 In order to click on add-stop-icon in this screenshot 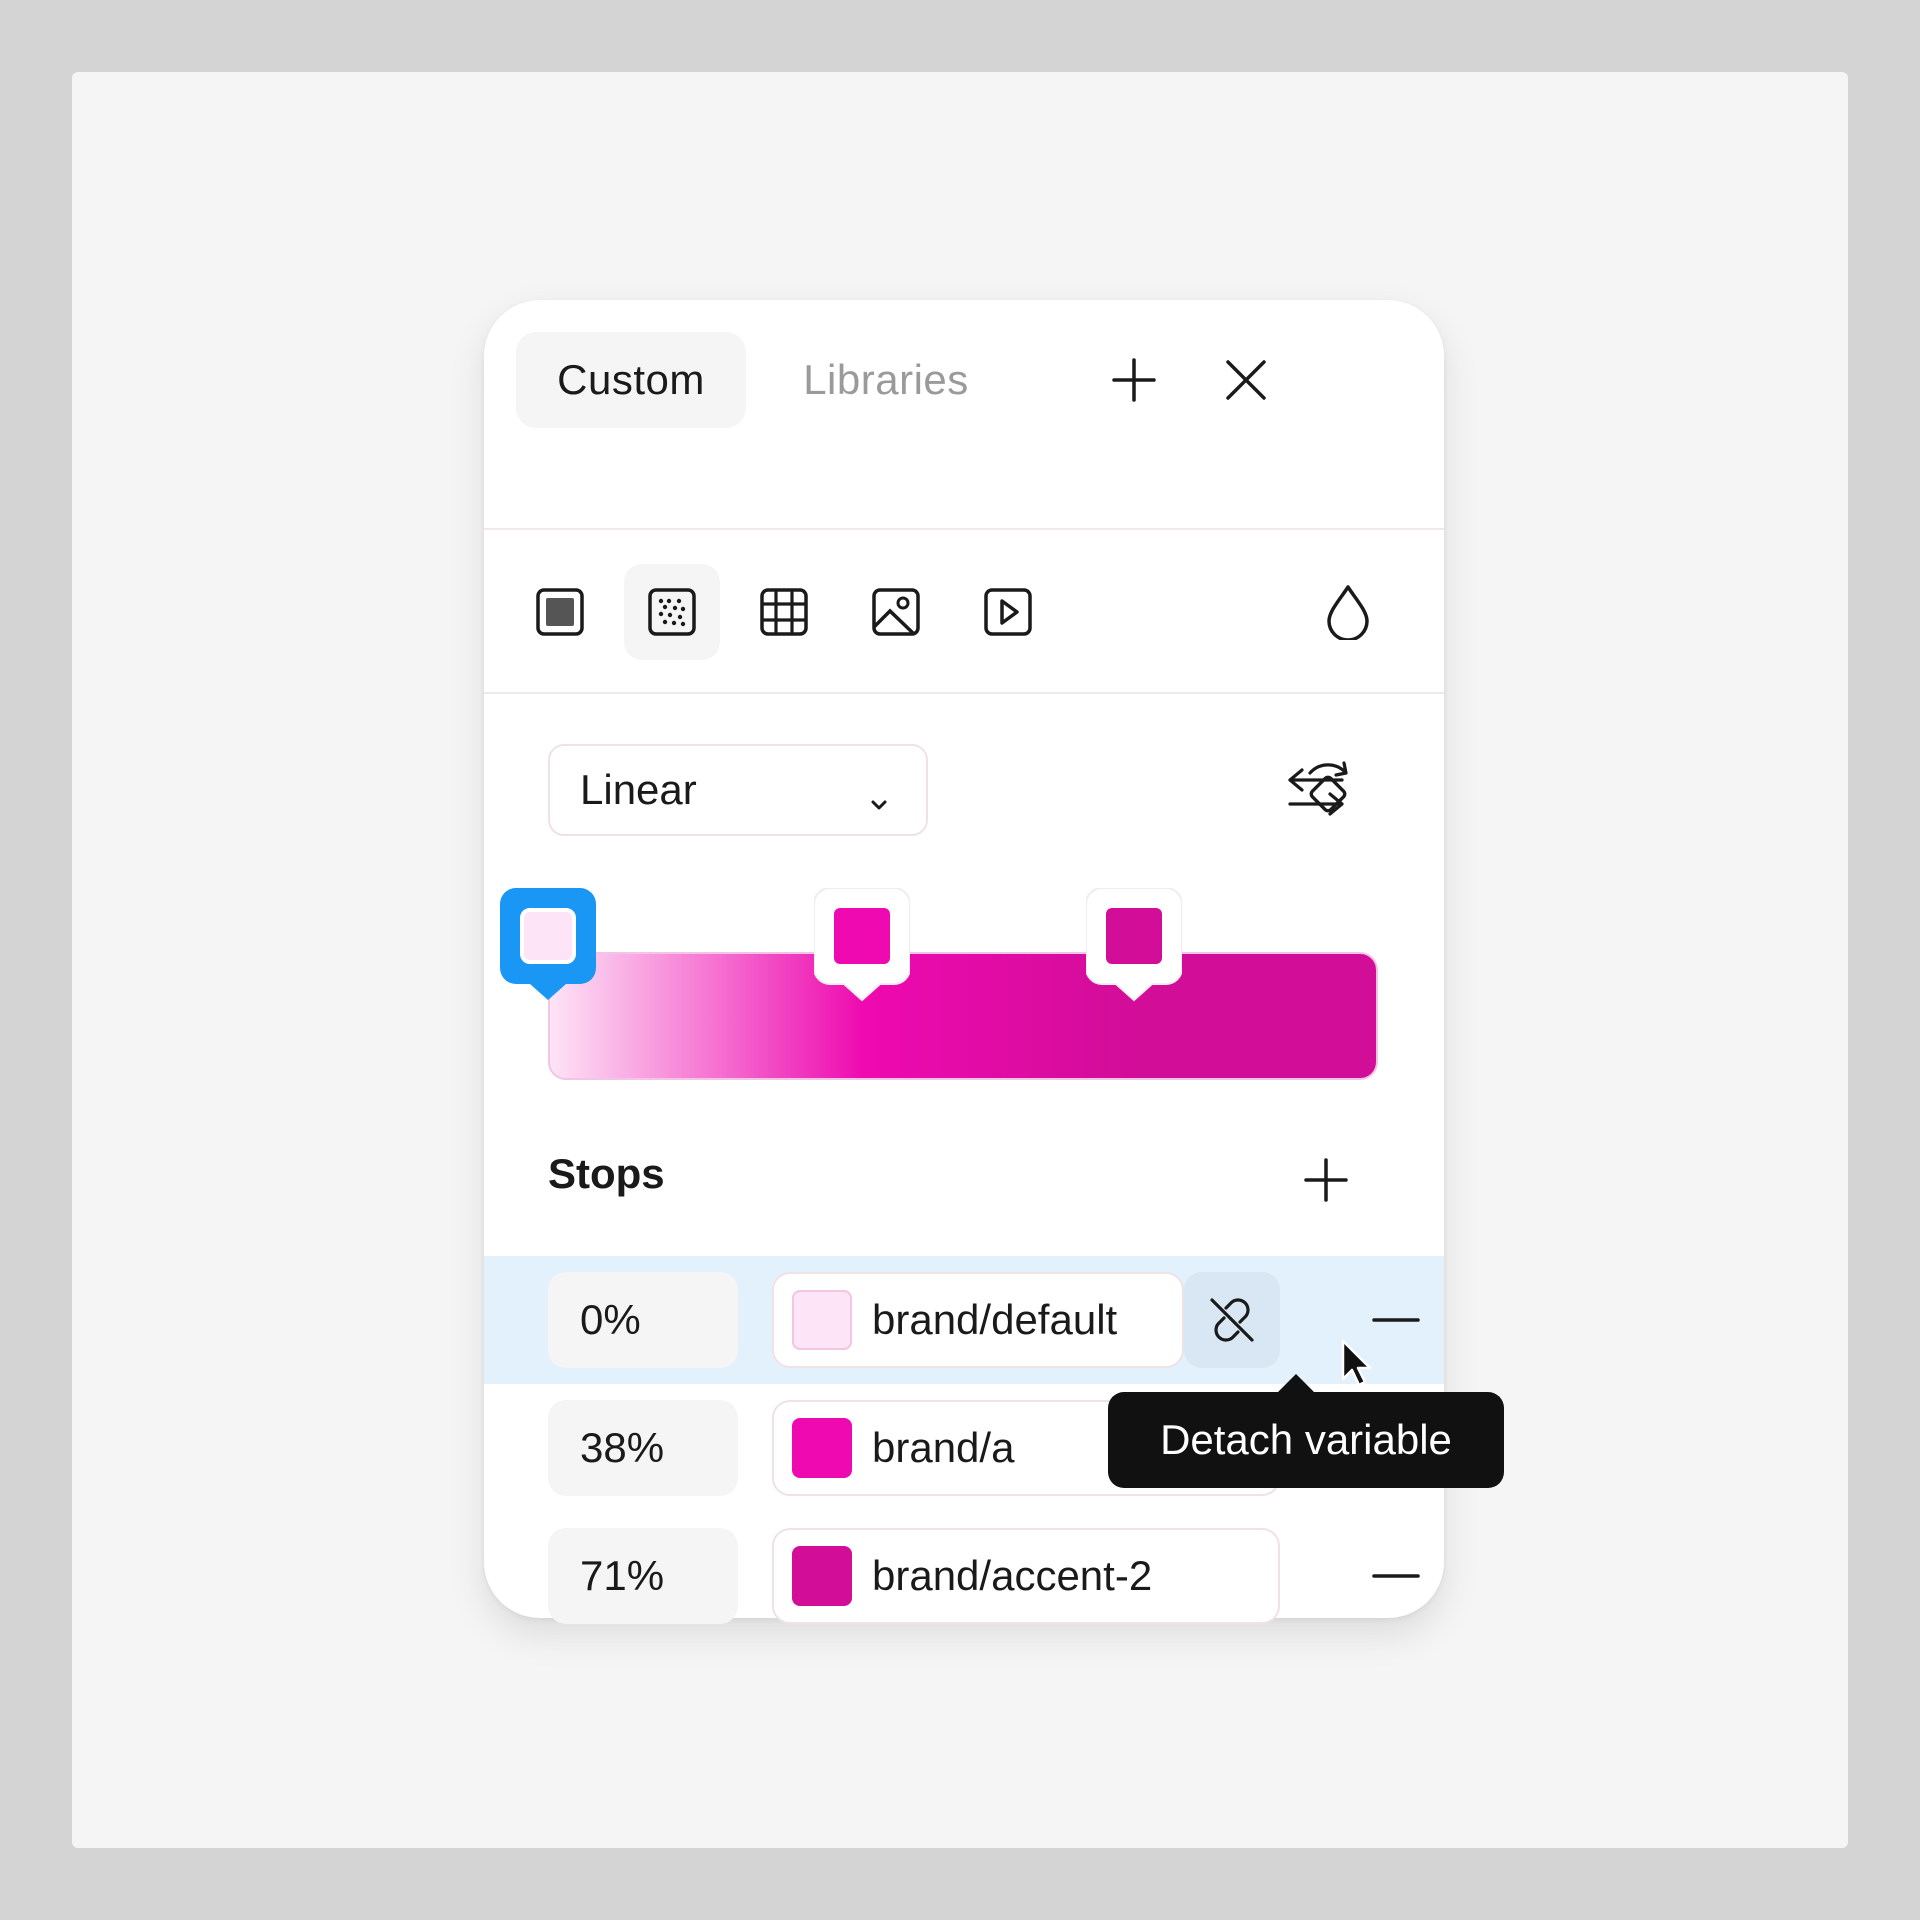, I will do `click(1326, 1180)`.